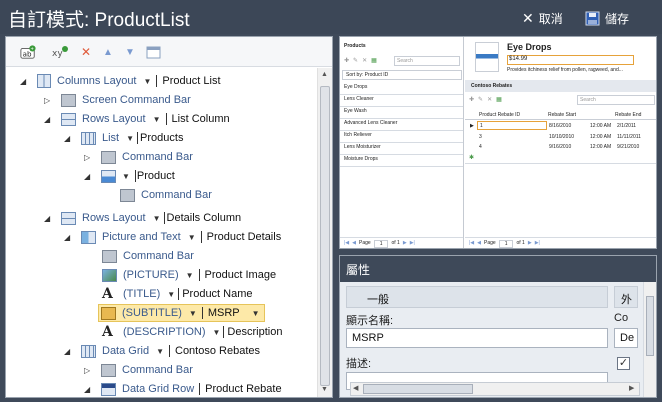 This screenshot has width=662, height=402. Describe the element at coordinates (477, 338) in the screenshot. I see `display-name-field: MSRP` at that location.